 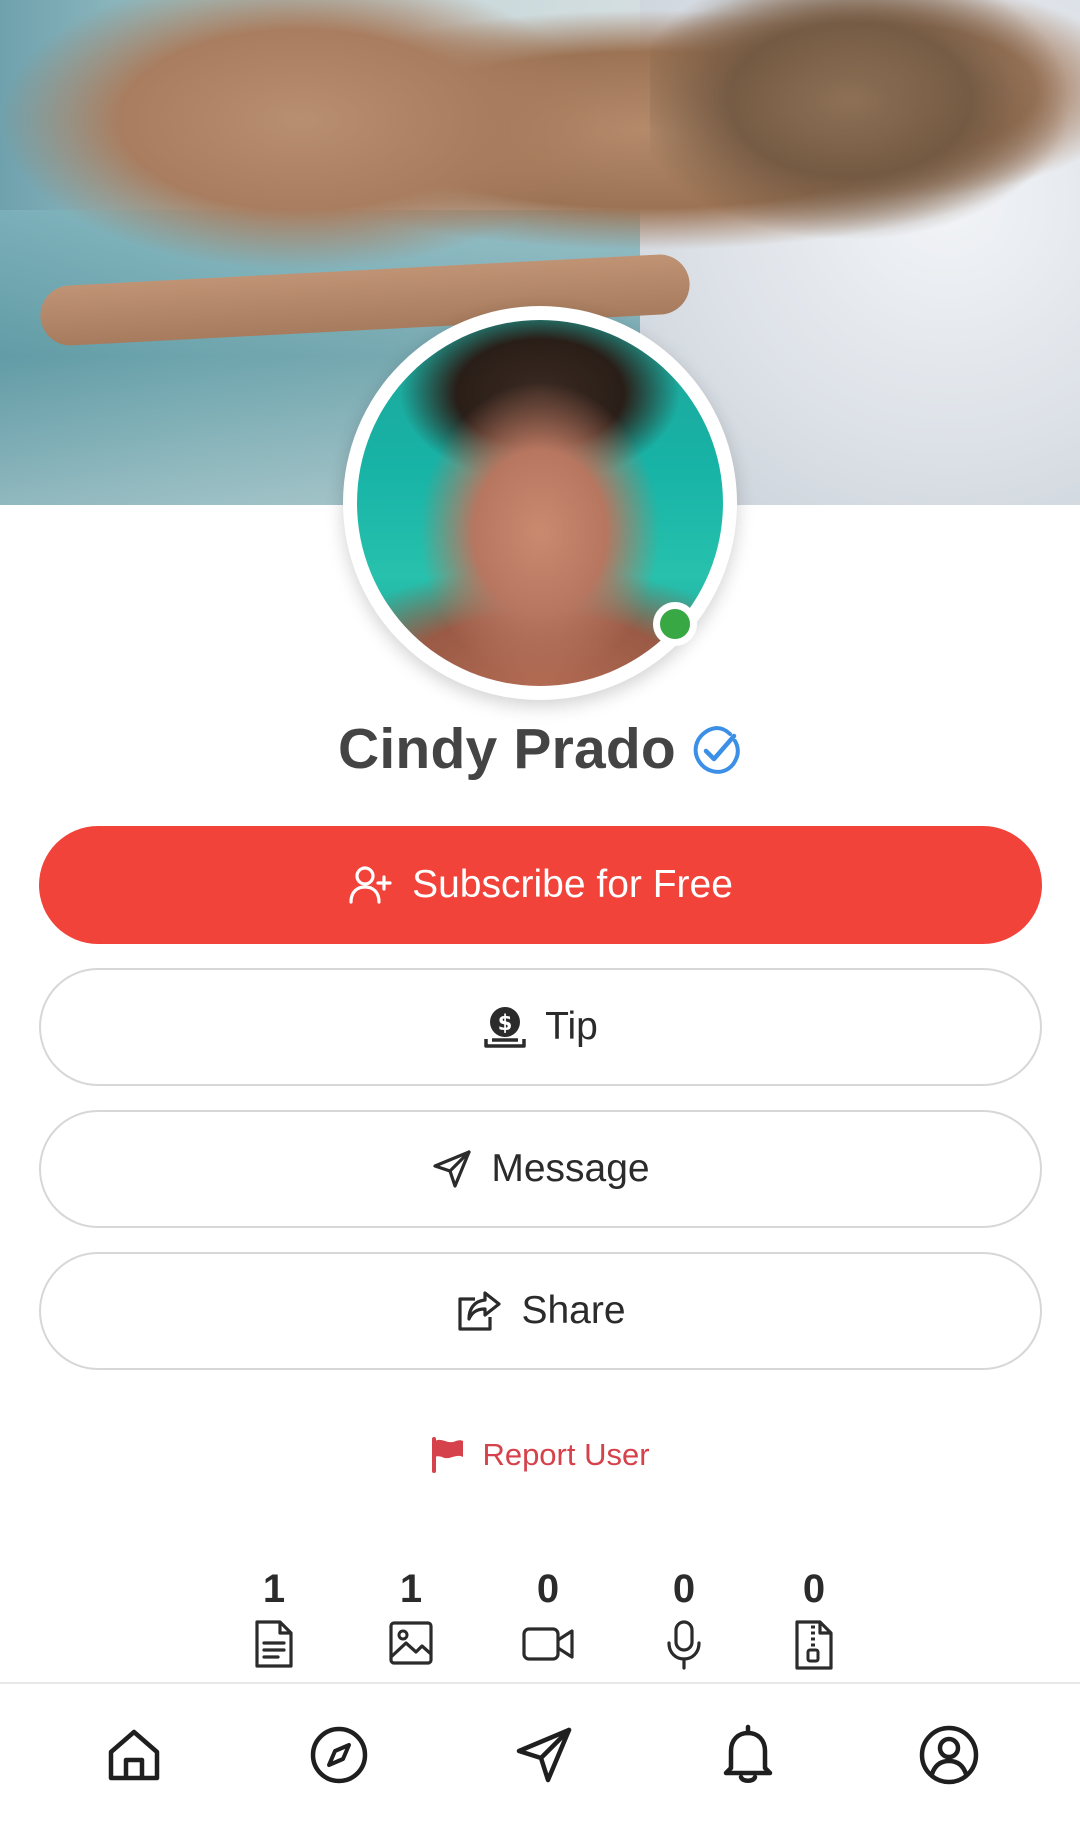 What do you see at coordinates (411, 1616) in the screenshot?
I see `stat-images: 1` at bounding box center [411, 1616].